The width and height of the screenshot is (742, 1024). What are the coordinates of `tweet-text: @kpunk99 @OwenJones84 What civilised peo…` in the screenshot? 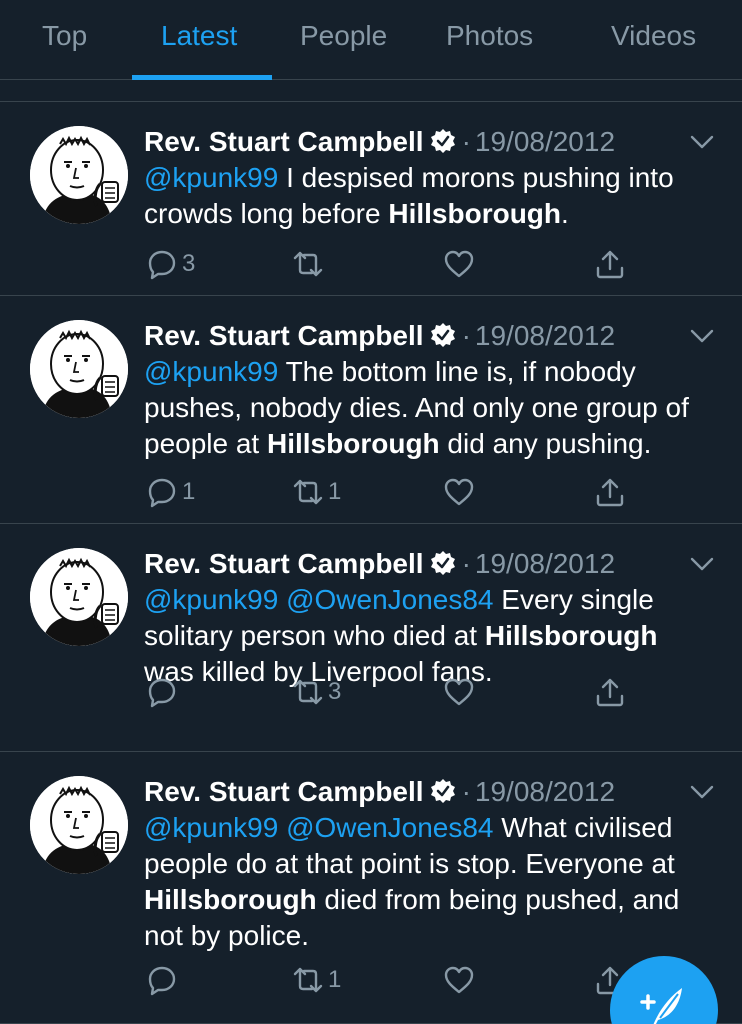 It's located at (429, 882).